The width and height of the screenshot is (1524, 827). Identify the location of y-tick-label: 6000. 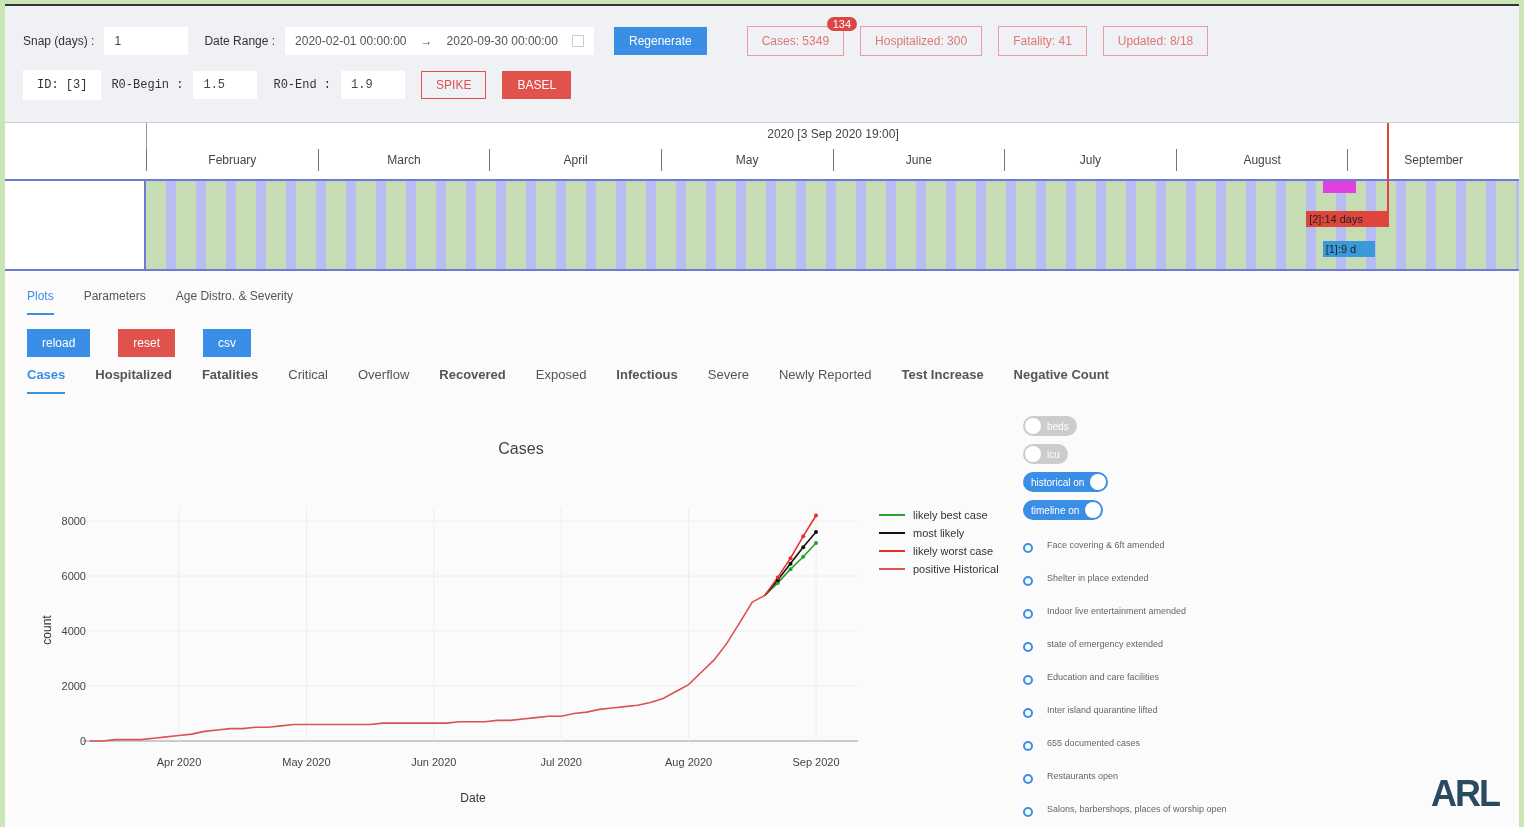
(73, 576).